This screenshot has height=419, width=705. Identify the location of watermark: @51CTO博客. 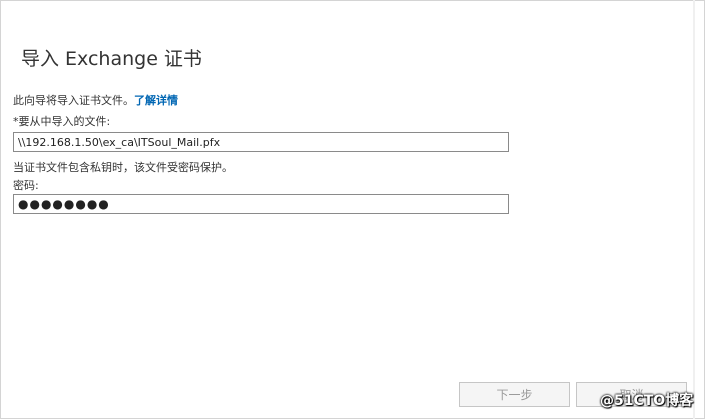
(647, 401).